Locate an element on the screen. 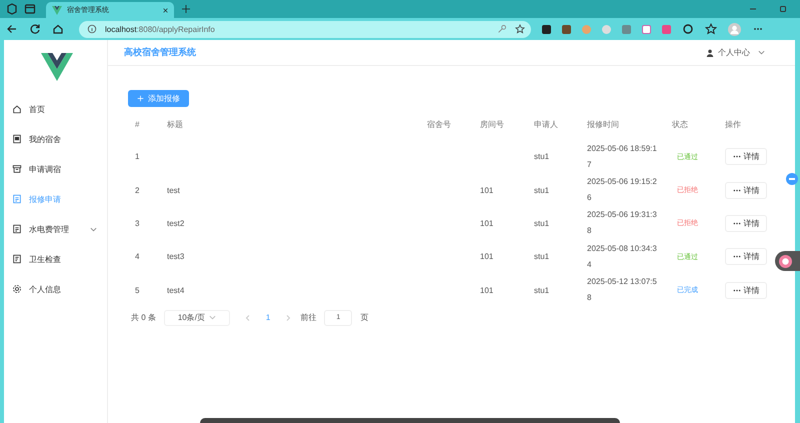  favorites-icon is located at coordinates (711, 29).